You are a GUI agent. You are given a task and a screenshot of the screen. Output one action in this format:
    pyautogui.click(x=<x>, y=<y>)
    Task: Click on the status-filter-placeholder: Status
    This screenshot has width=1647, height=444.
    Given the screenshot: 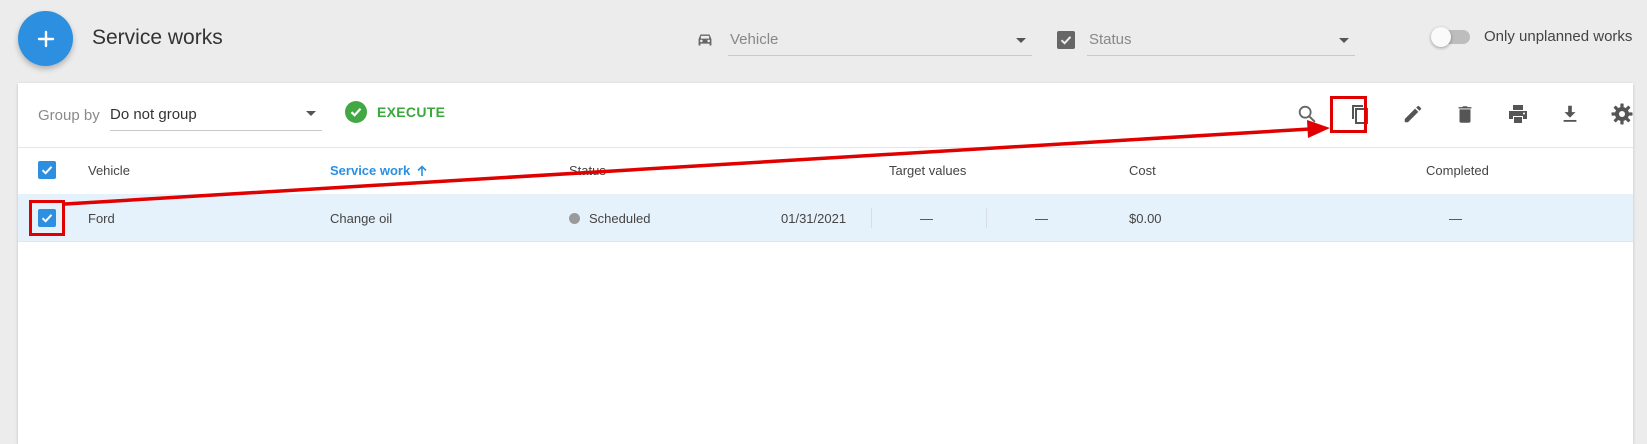 What is the action you would take?
    pyautogui.click(x=1110, y=39)
    